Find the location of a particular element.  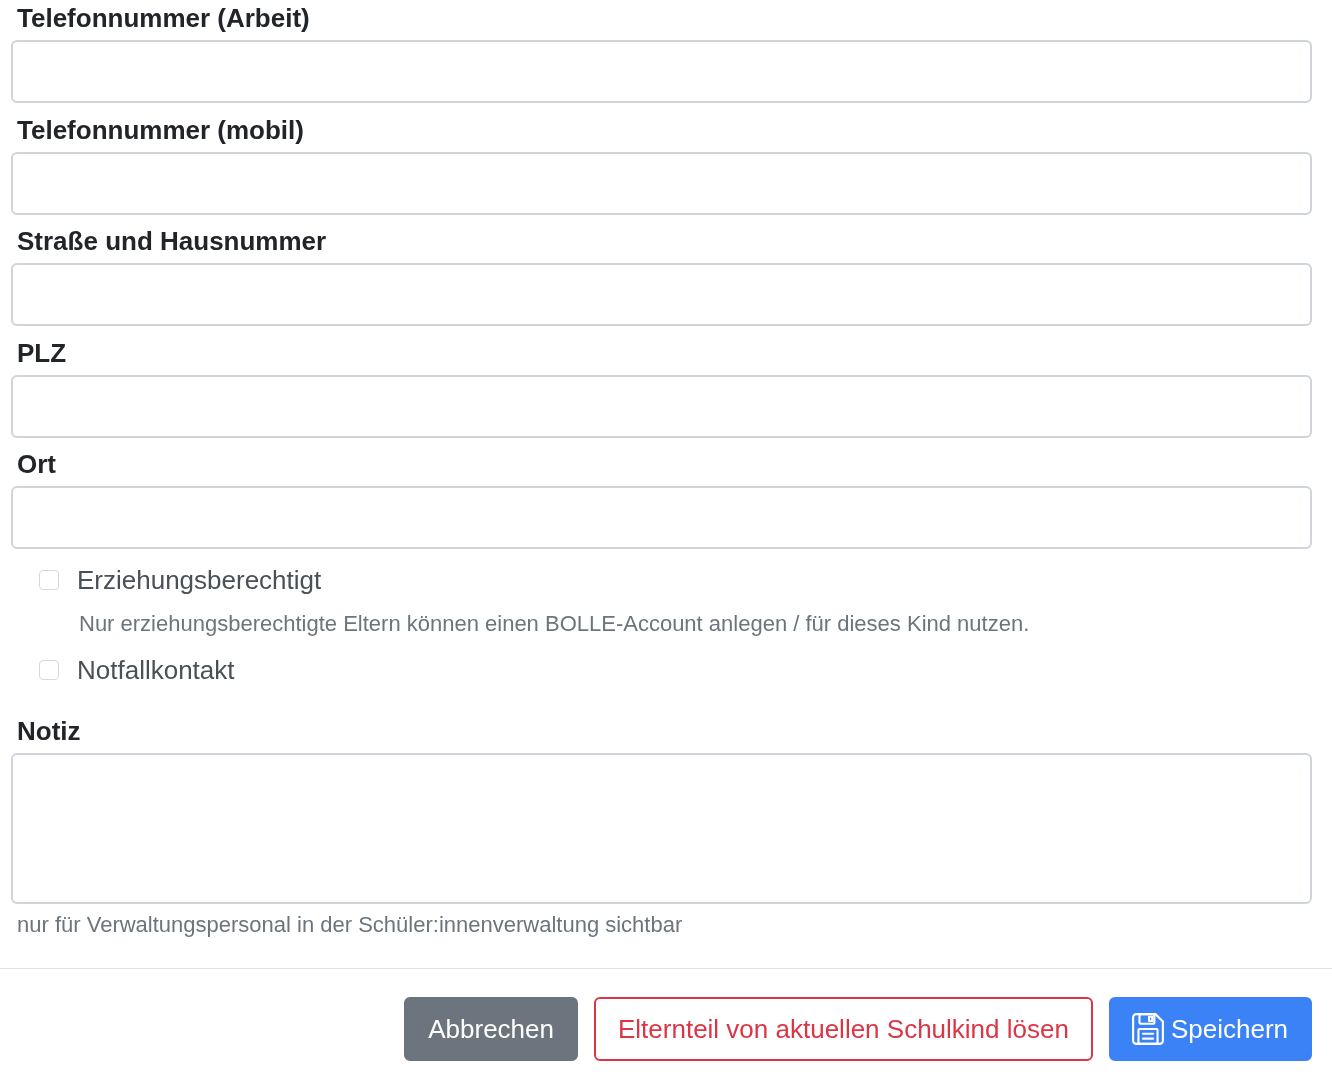

field-label: Notiz is located at coordinates (49, 731).